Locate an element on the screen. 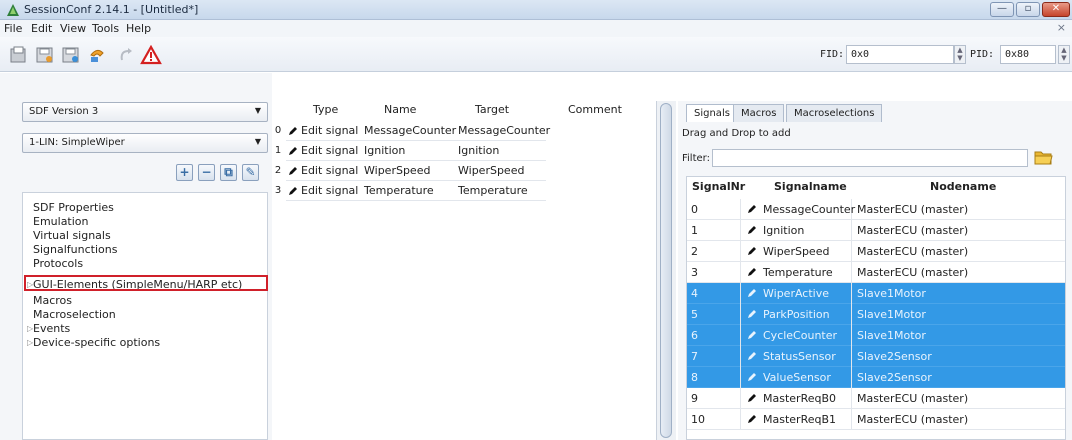 This screenshot has height=440, width=1072. fid-label: FID: is located at coordinates (832, 54).